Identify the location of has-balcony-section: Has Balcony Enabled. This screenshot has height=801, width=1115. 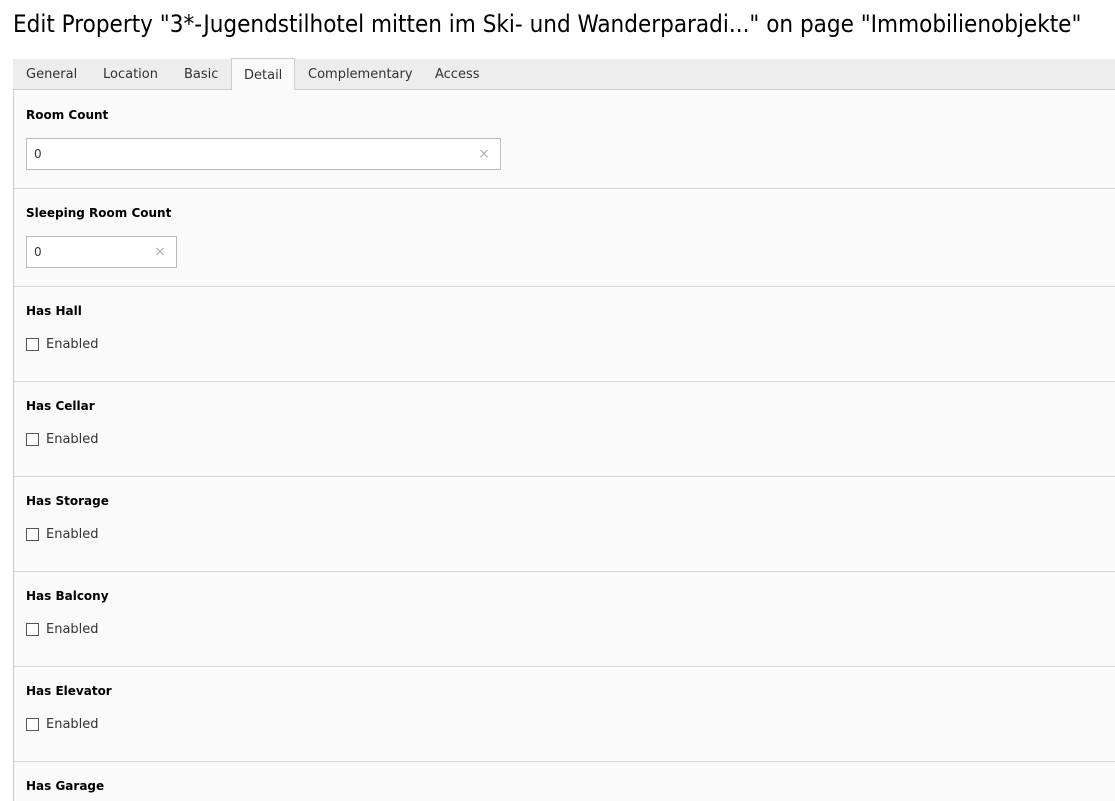
(564, 619).